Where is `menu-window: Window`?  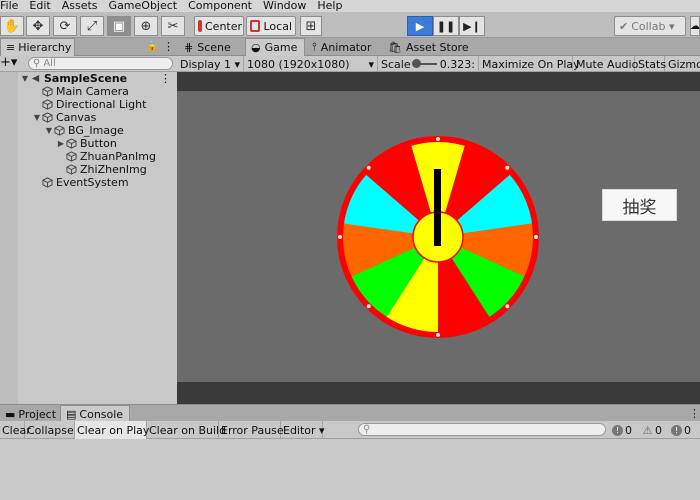
menu-window: Window is located at coordinates (289, 6).